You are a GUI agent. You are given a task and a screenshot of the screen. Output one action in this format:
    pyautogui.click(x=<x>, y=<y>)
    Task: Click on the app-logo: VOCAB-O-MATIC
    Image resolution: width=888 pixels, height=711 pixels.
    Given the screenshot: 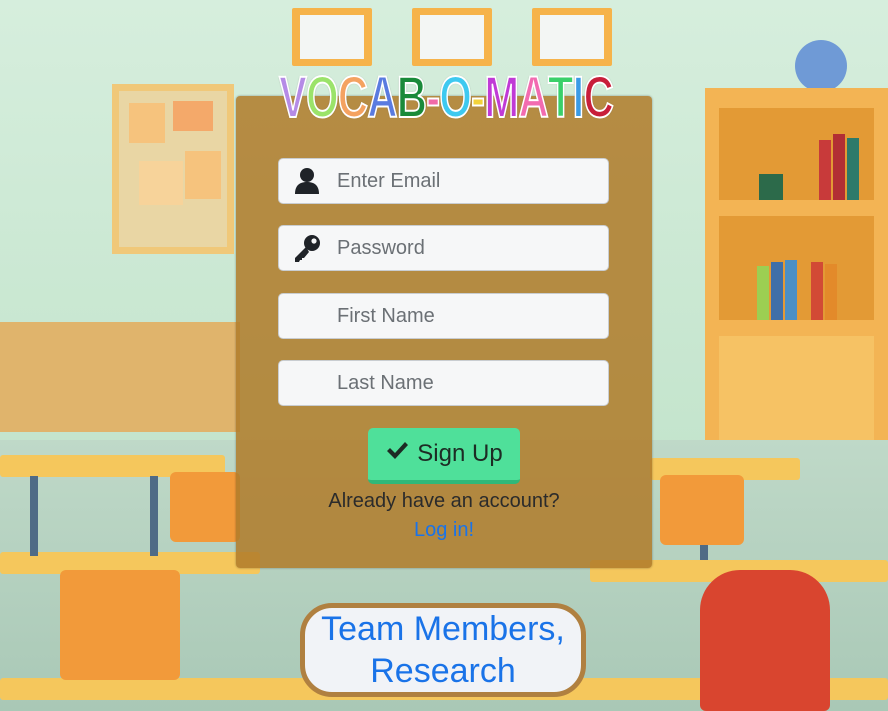 What is the action you would take?
    pyautogui.click(x=446, y=97)
    